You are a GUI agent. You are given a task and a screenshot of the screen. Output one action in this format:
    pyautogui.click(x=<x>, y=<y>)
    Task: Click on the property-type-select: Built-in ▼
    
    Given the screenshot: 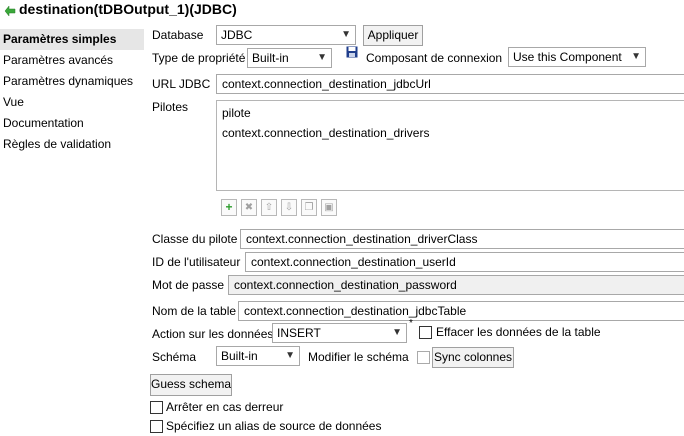 What is the action you would take?
    pyautogui.click(x=289, y=58)
    